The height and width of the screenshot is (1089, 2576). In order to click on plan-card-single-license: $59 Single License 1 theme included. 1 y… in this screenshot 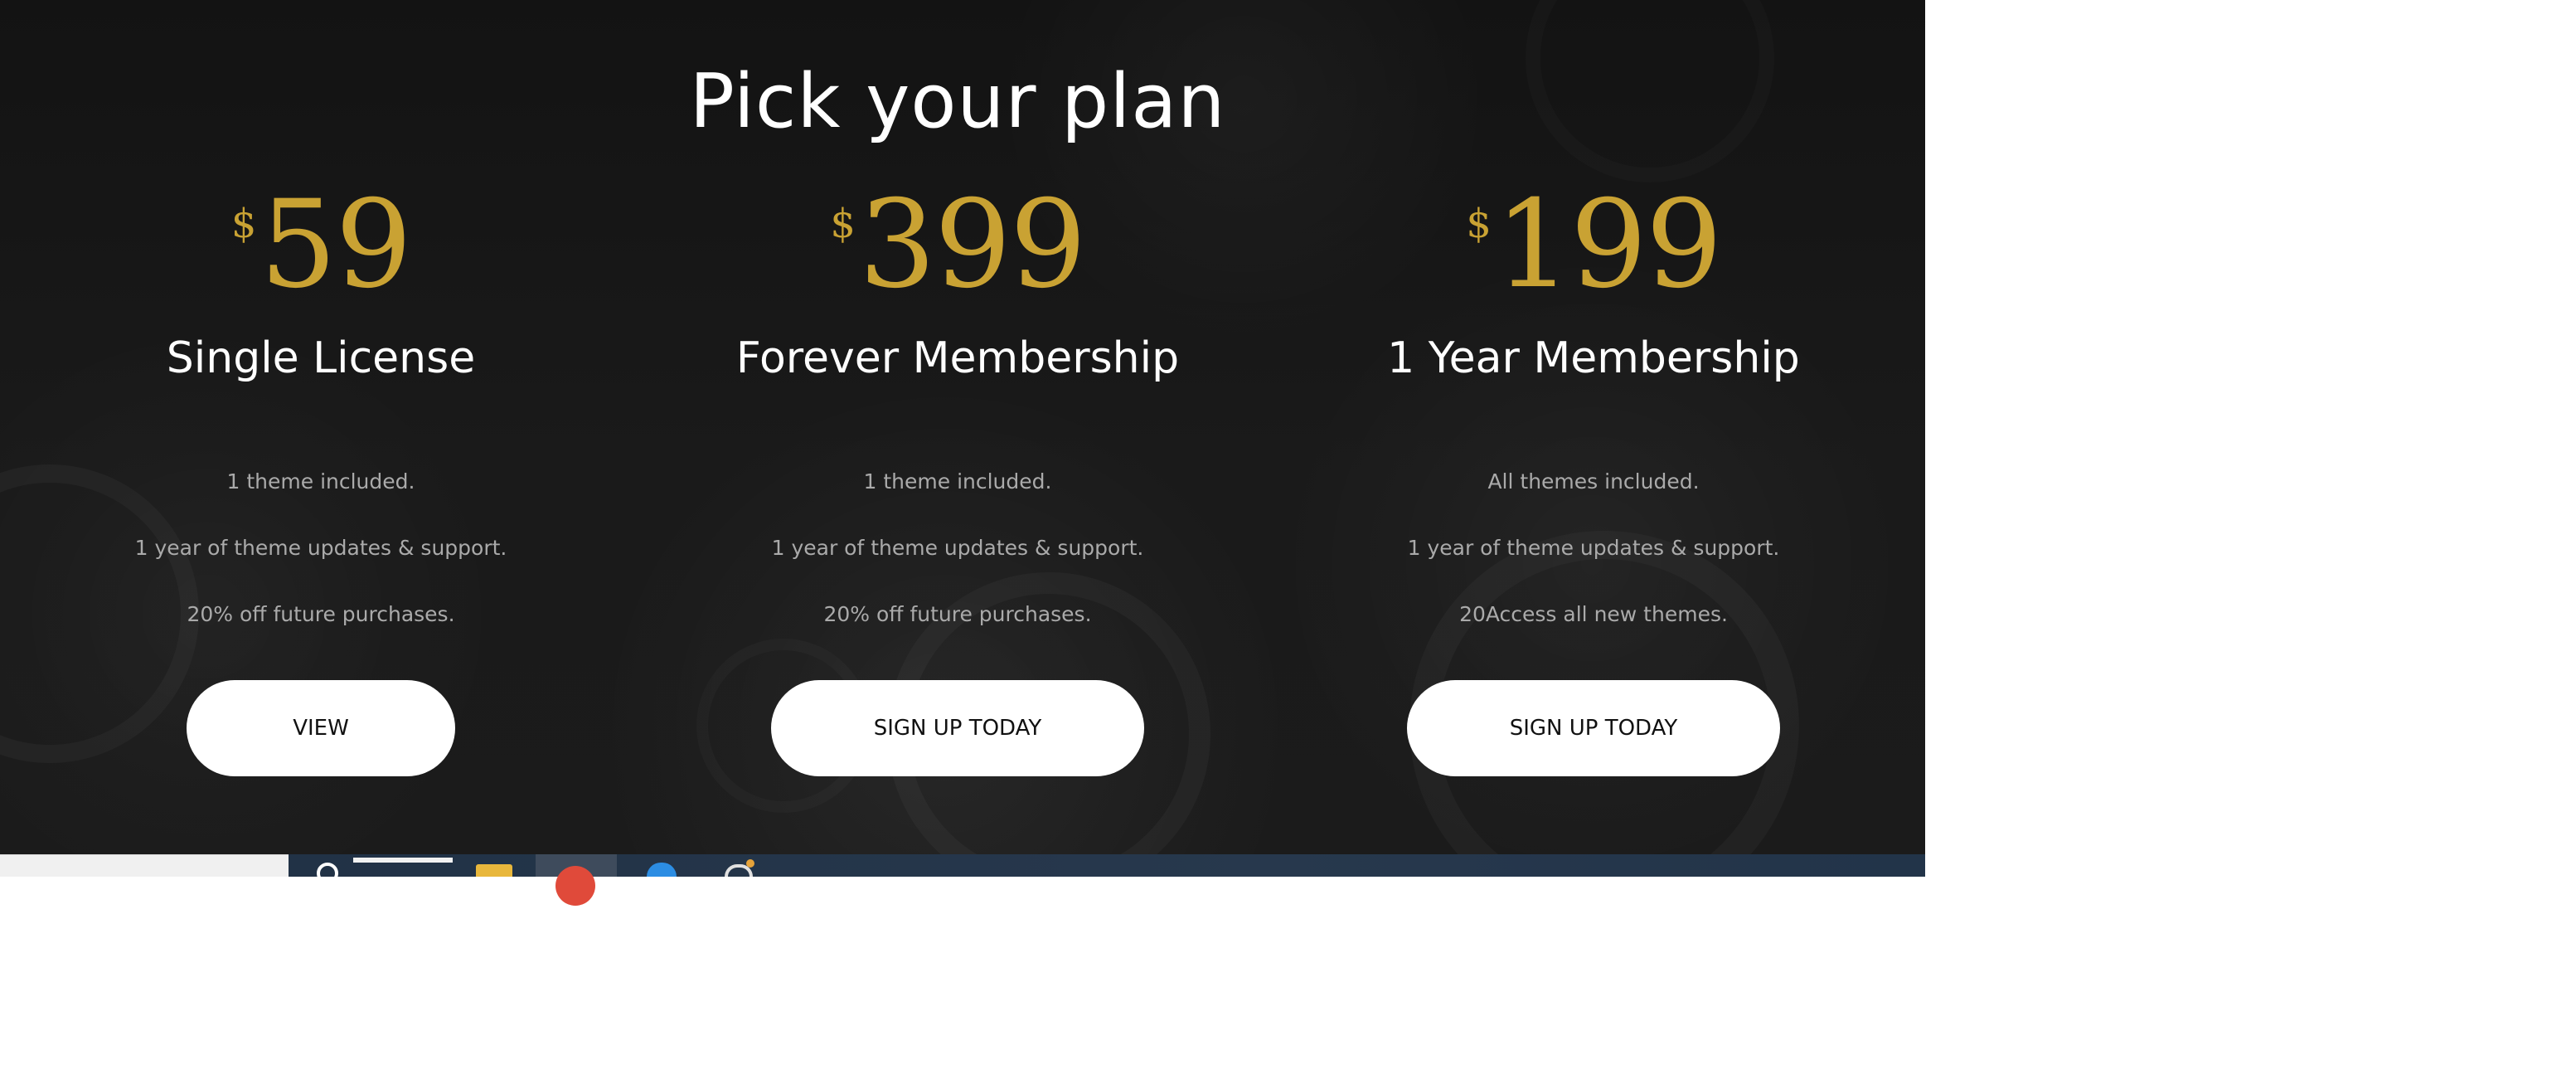, I will do `click(320, 479)`.